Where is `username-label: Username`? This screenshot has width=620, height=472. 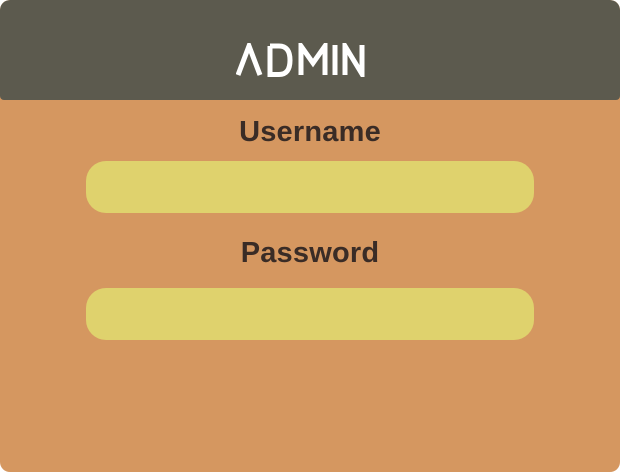 username-label: Username is located at coordinates (310, 132).